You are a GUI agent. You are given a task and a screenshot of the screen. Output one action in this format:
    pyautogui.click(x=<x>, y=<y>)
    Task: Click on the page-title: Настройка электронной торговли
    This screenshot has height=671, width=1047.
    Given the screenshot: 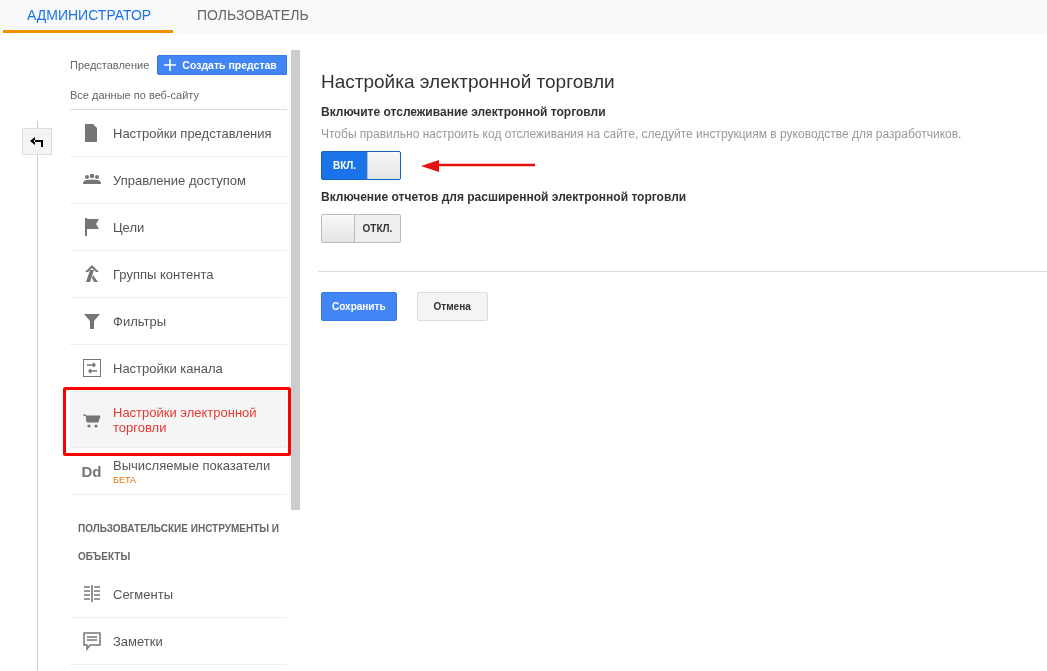 What is the action you would take?
    pyautogui.click(x=468, y=82)
    